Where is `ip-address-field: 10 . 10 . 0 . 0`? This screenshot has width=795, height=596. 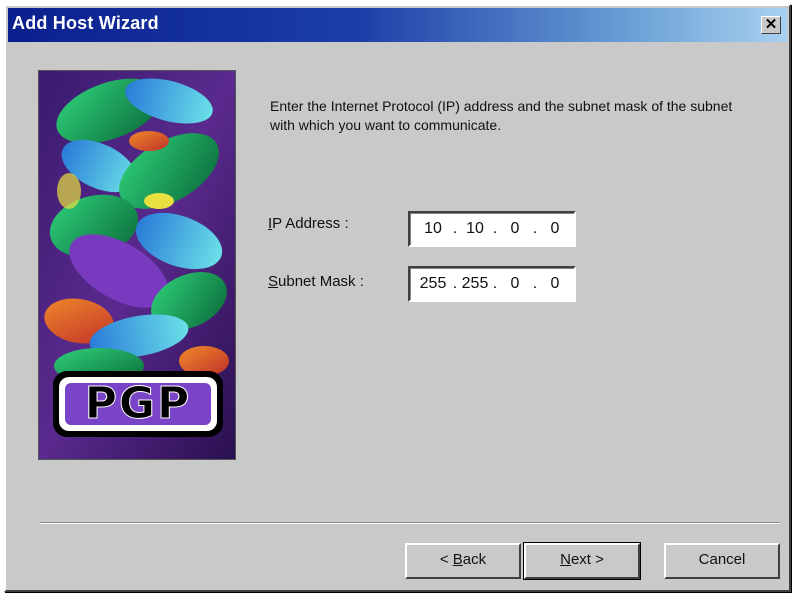 ip-address-field: 10 . 10 . 0 . 0 is located at coordinates (492, 229).